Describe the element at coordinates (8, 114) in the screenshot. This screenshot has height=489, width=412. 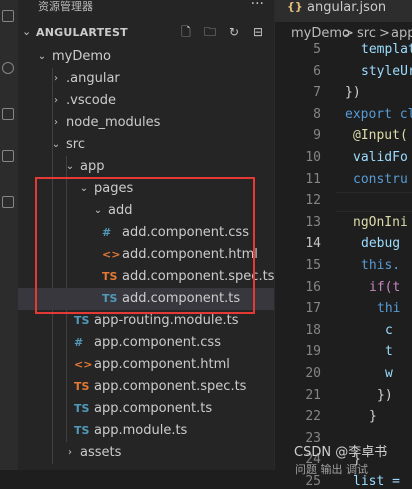
I see `source-control-icon` at that location.